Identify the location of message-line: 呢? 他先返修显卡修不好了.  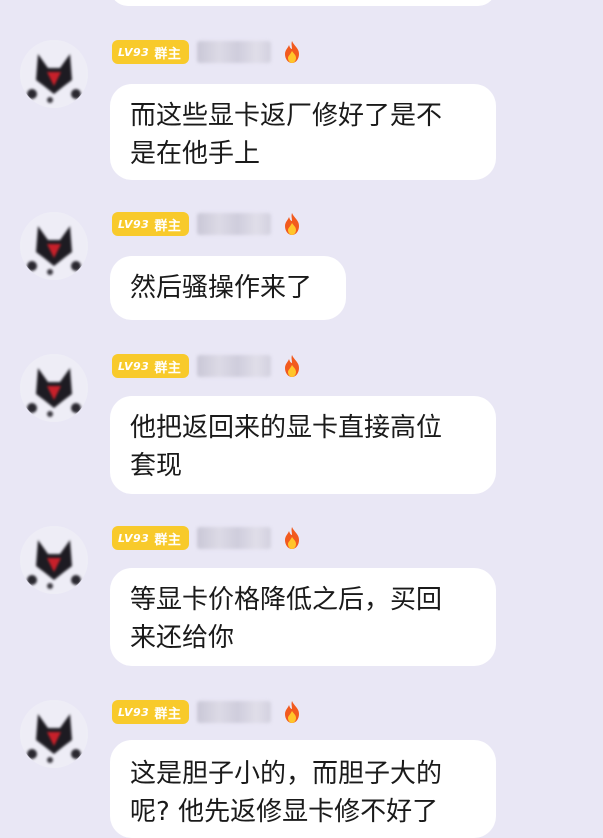
(284, 812).